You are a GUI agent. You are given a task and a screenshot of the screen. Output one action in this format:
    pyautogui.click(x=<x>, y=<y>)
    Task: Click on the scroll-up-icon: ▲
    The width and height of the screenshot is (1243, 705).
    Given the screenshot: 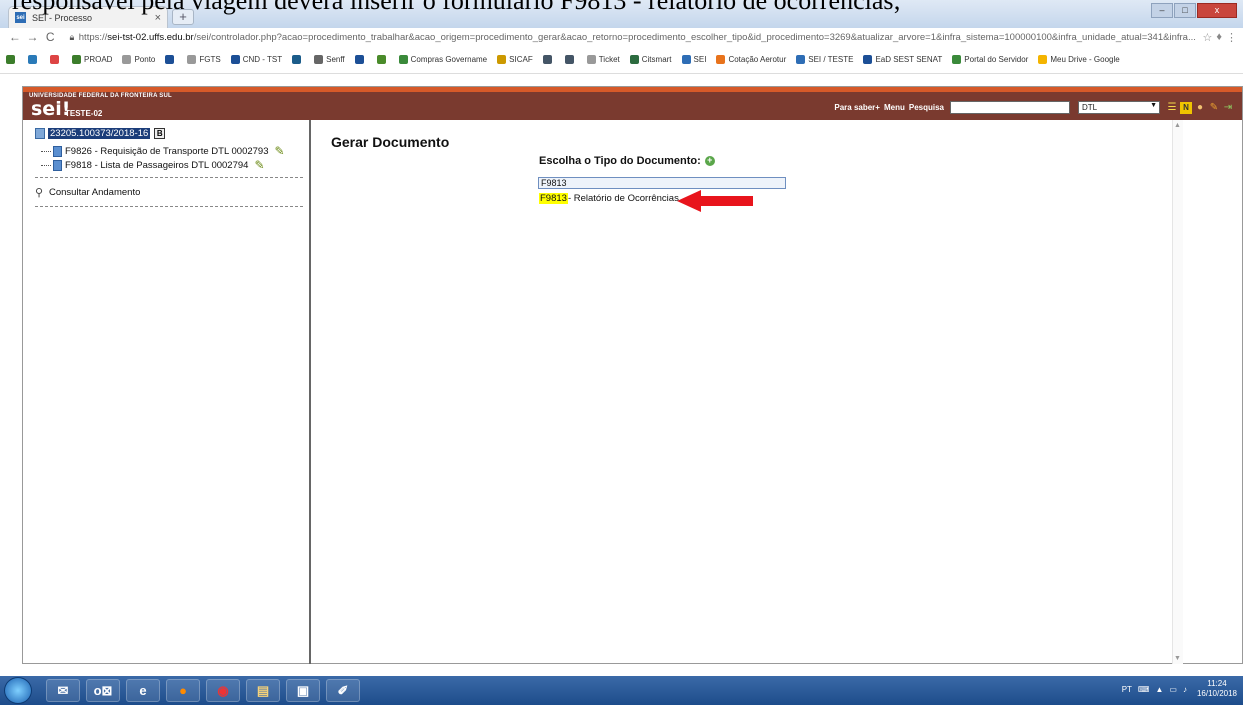 What is the action you would take?
    pyautogui.click(x=1177, y=125)
    